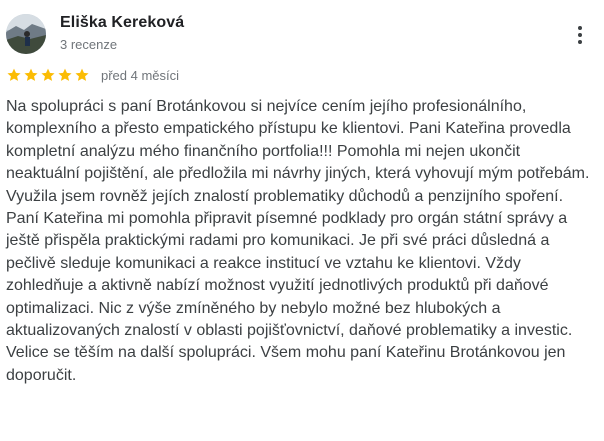 This screenshot has height=441, width=604. Describe the element at coordinates (26, 34) in the screenshot. I see `avatar` at that location.